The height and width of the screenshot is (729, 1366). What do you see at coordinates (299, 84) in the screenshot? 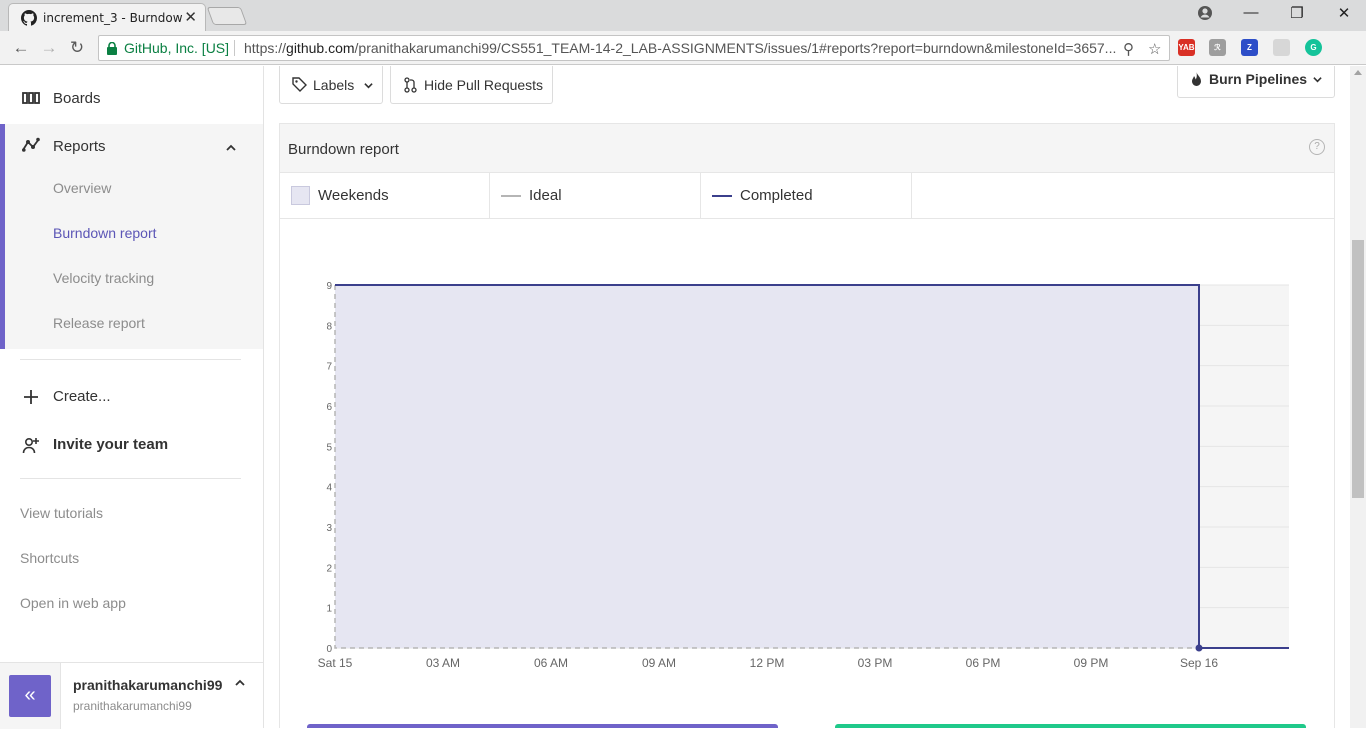
I see `tag-icon` at bounding box center [299, 84].